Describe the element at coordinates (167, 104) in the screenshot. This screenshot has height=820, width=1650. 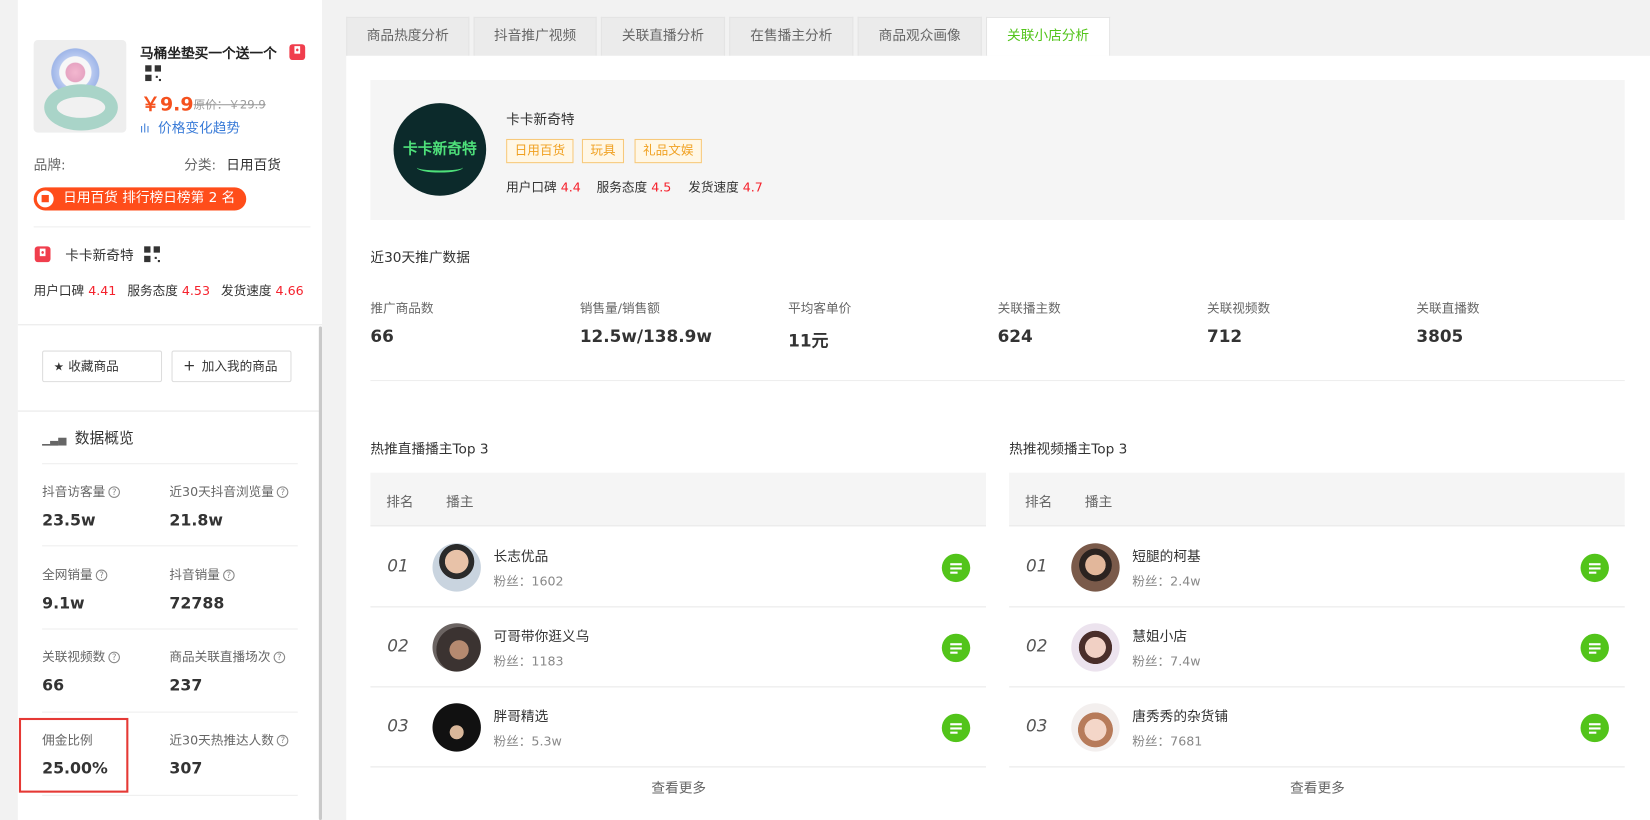
I see `product-price: ￥9.9` at that location.